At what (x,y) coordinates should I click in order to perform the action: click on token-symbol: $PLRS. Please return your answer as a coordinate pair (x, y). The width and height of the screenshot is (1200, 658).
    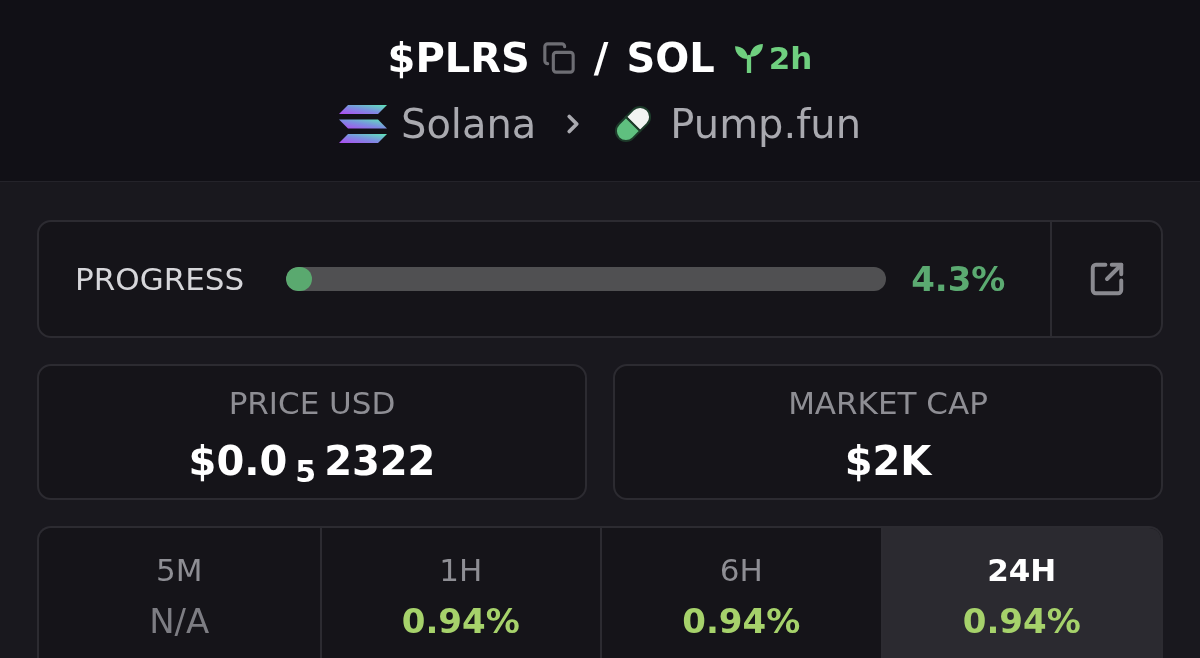
    Looking at the image, I should click on (458, 58).